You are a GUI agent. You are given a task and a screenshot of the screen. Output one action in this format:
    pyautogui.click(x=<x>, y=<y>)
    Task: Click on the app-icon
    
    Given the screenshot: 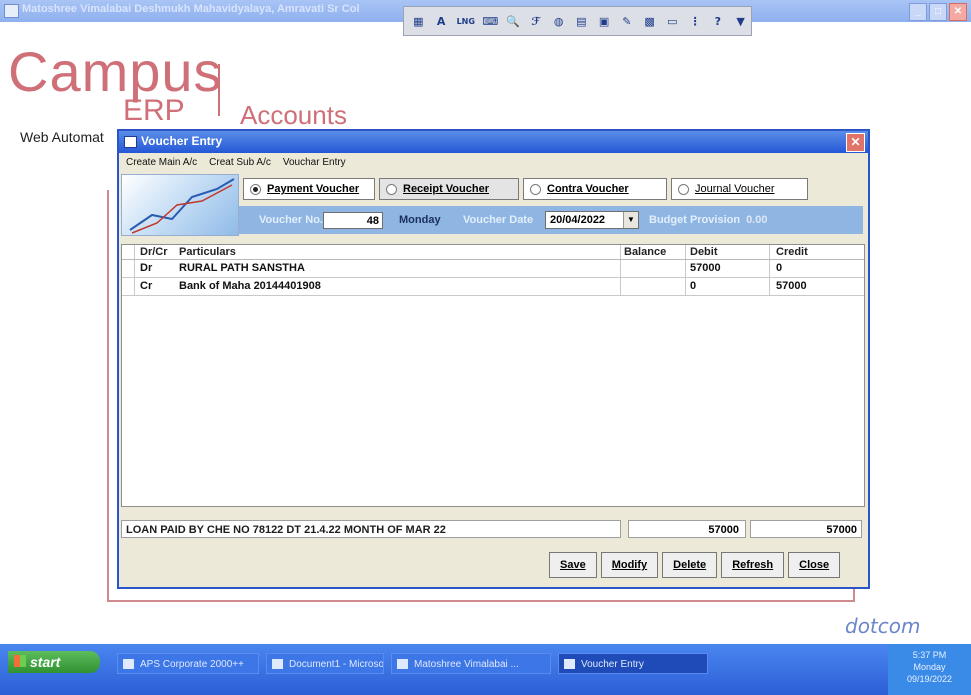 What is the action you would take?
    pyautogui.click(x=11, y=11)
    